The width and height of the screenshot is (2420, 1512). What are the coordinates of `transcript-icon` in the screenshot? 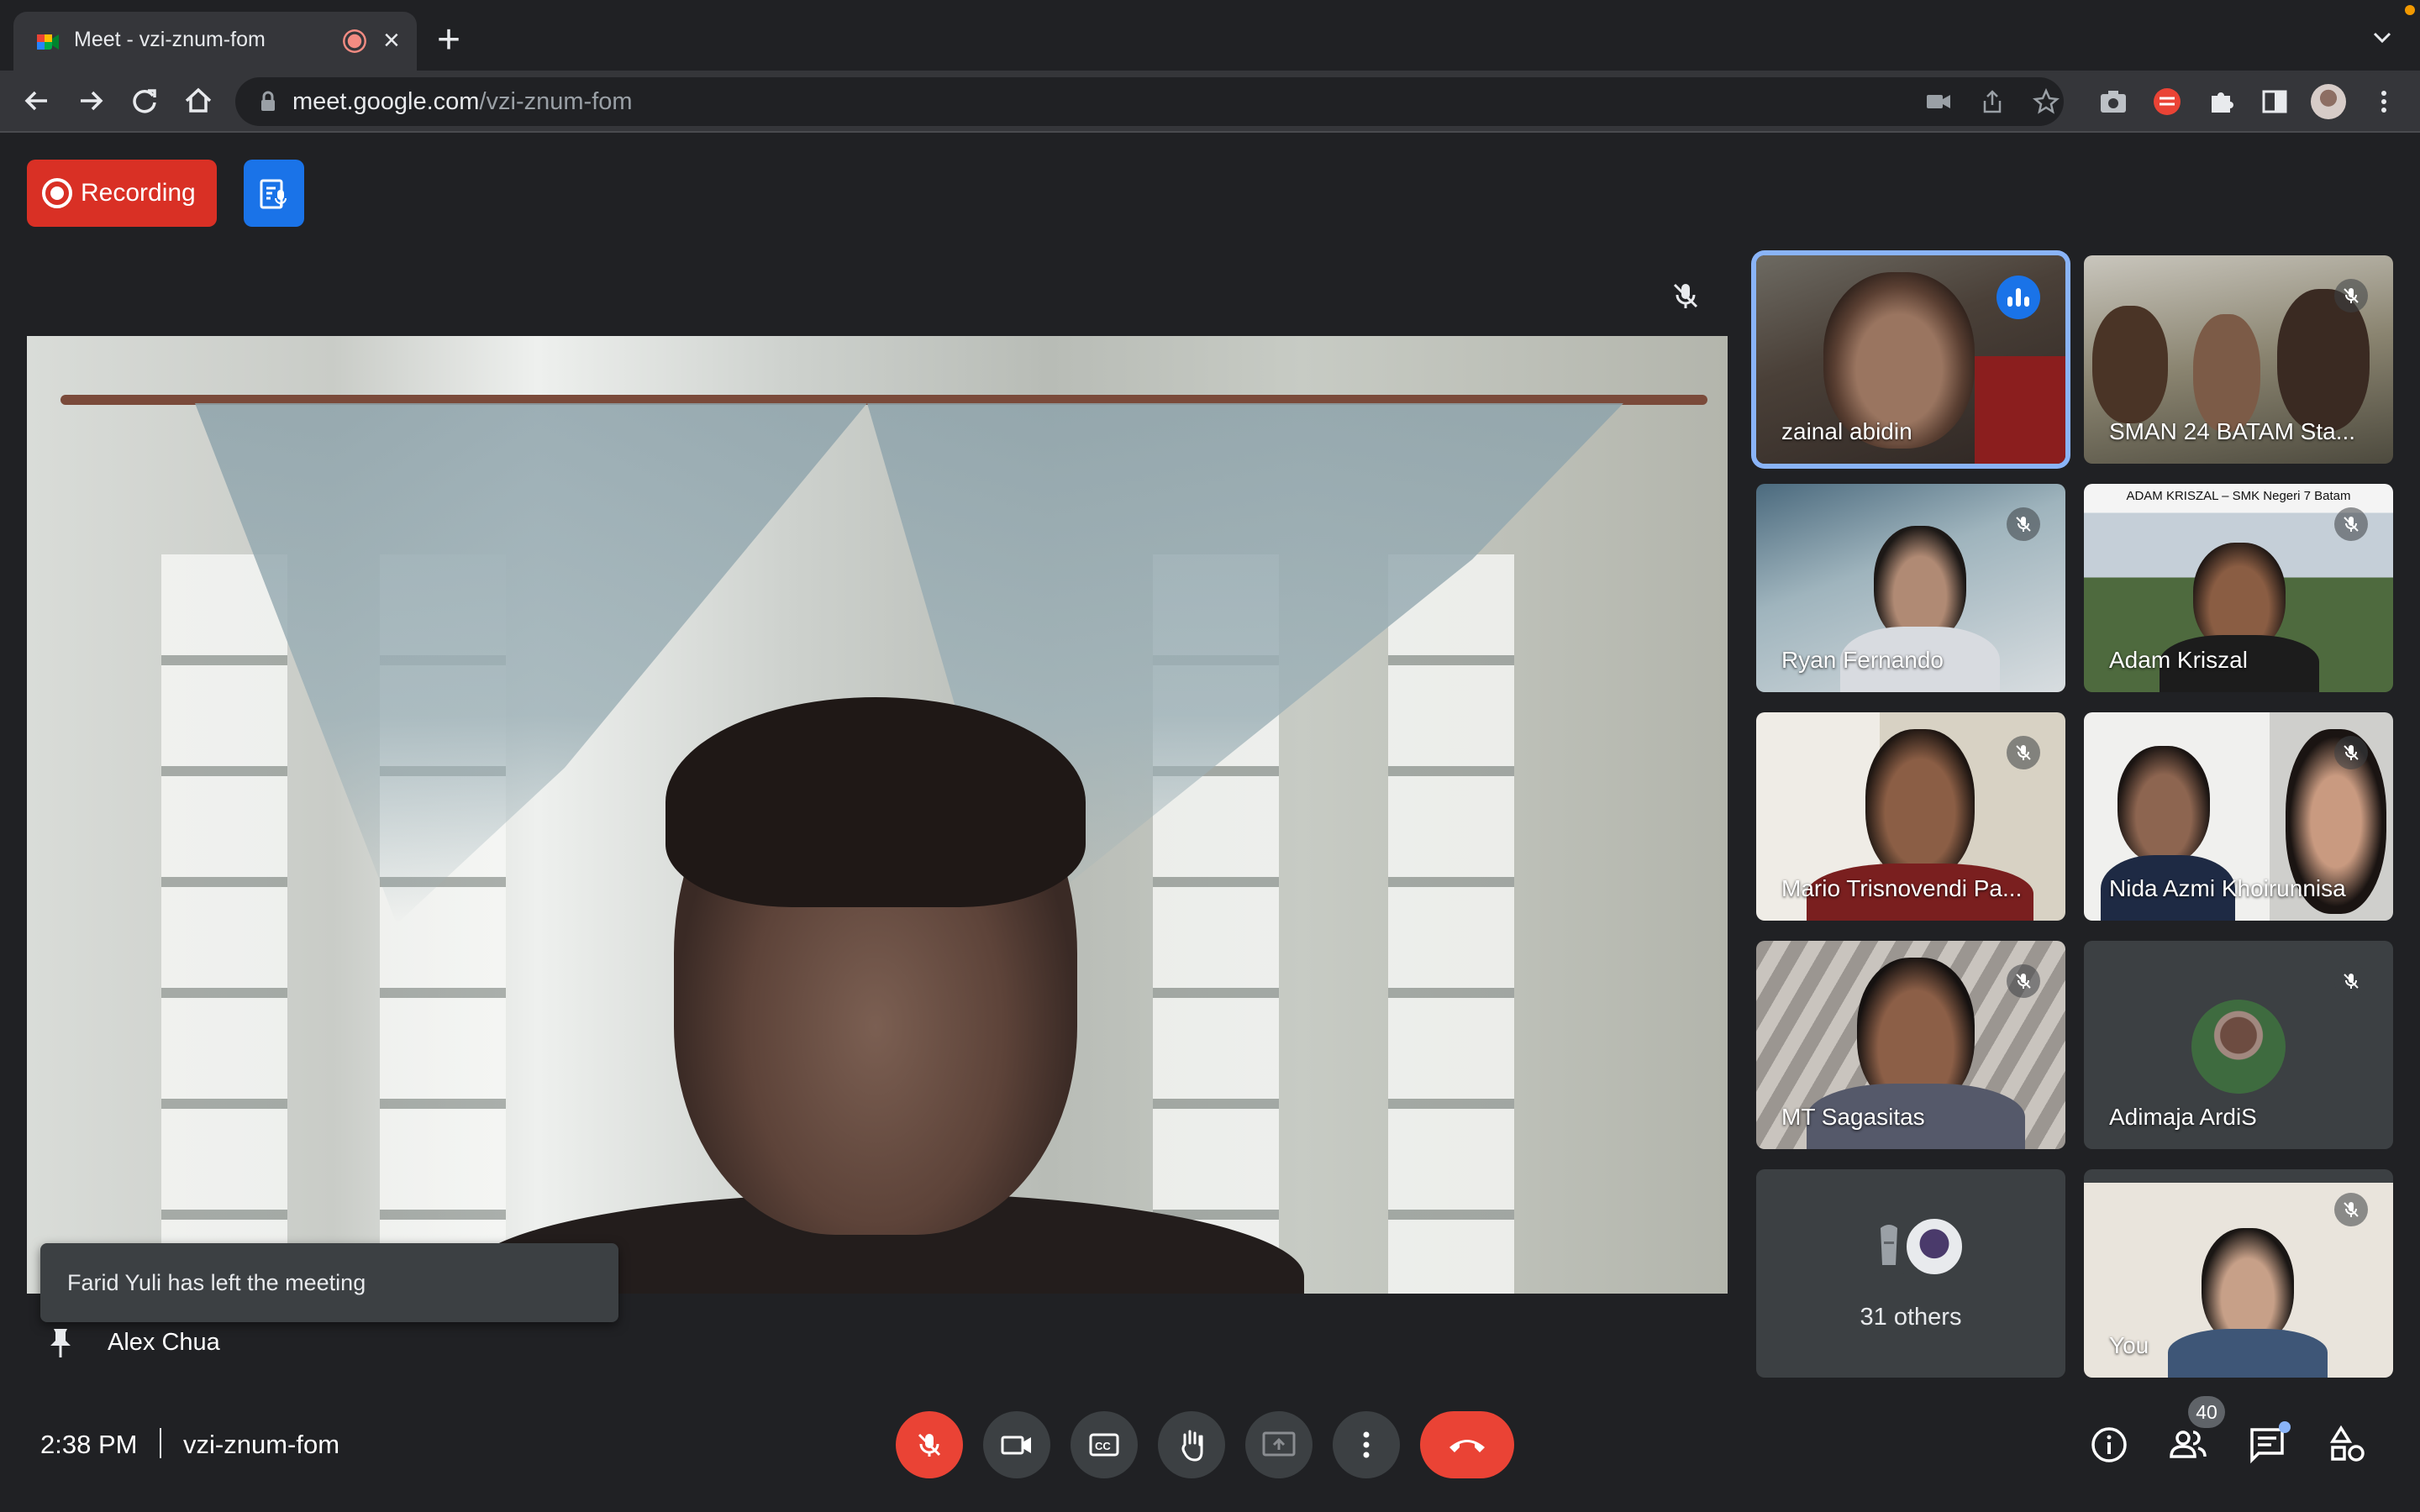 It's located at (273, 194).